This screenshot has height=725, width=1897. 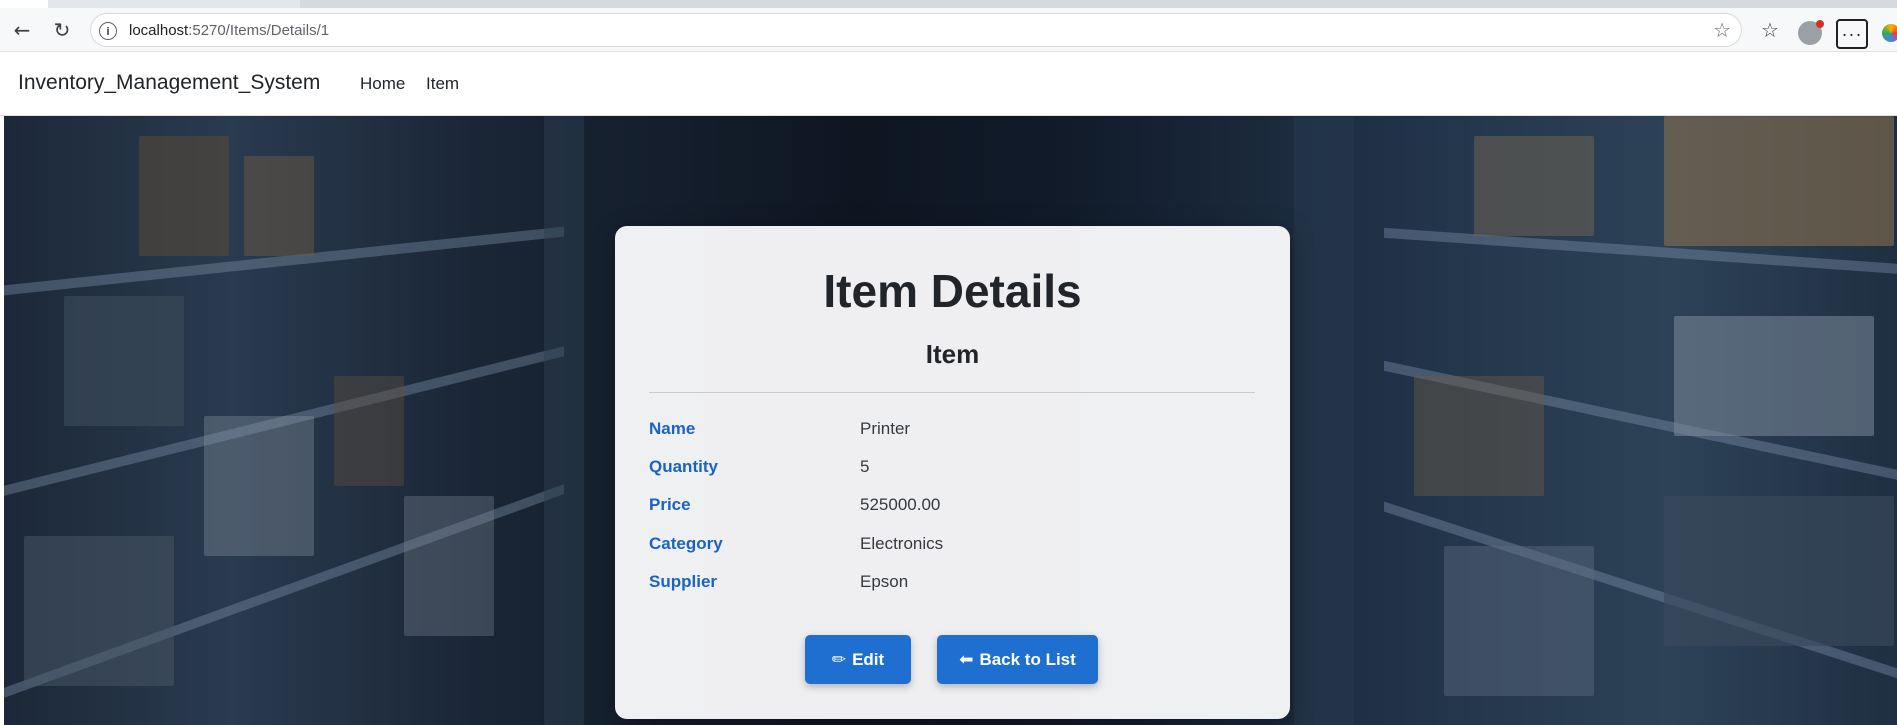 I want to click on inactive-tab, so click(x=1098, y=4).